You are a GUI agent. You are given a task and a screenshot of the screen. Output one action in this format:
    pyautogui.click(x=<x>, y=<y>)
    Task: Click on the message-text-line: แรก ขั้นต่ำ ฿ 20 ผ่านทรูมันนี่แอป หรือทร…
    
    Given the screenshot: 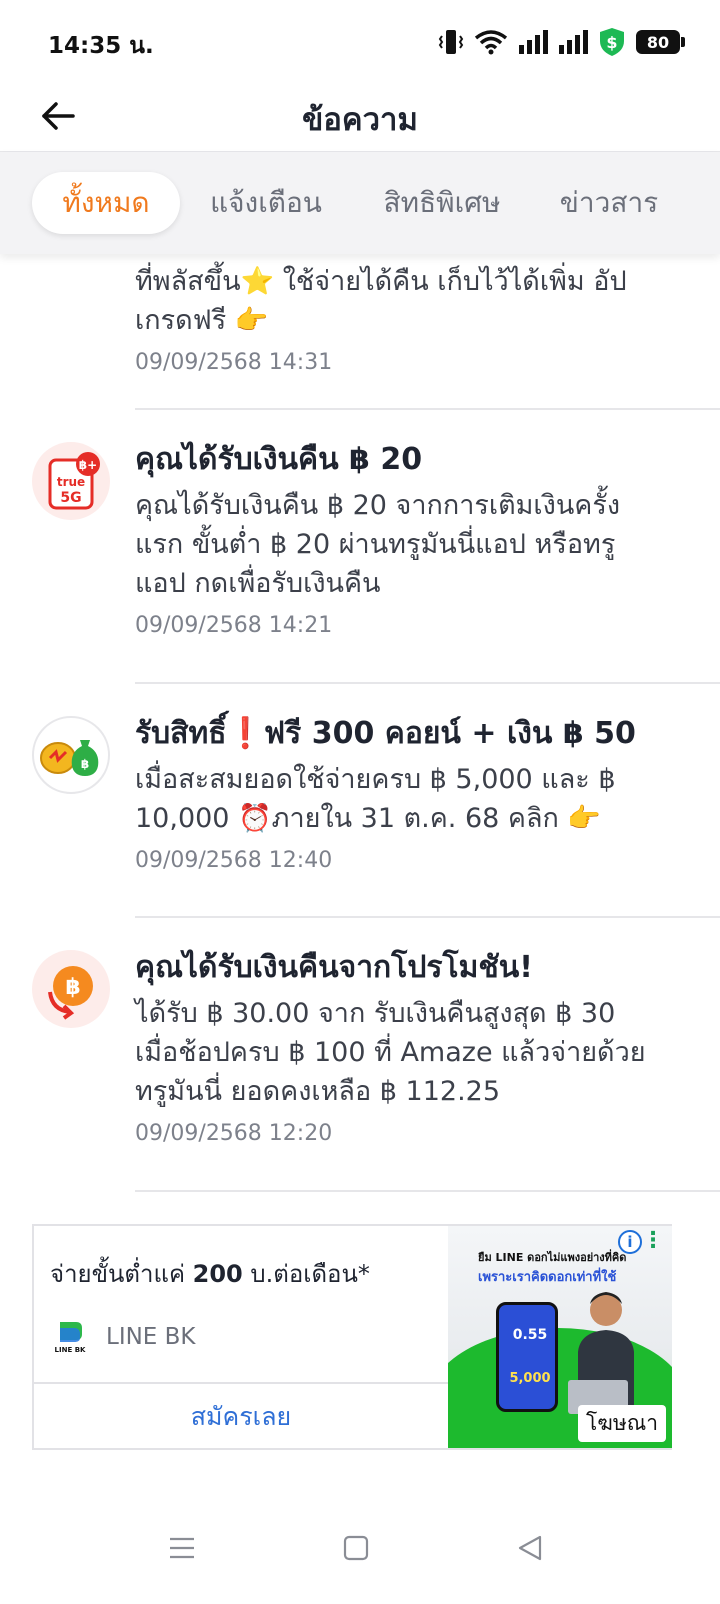 What is the action you would take?
    pyautogui.click(x=375, y=544)
    